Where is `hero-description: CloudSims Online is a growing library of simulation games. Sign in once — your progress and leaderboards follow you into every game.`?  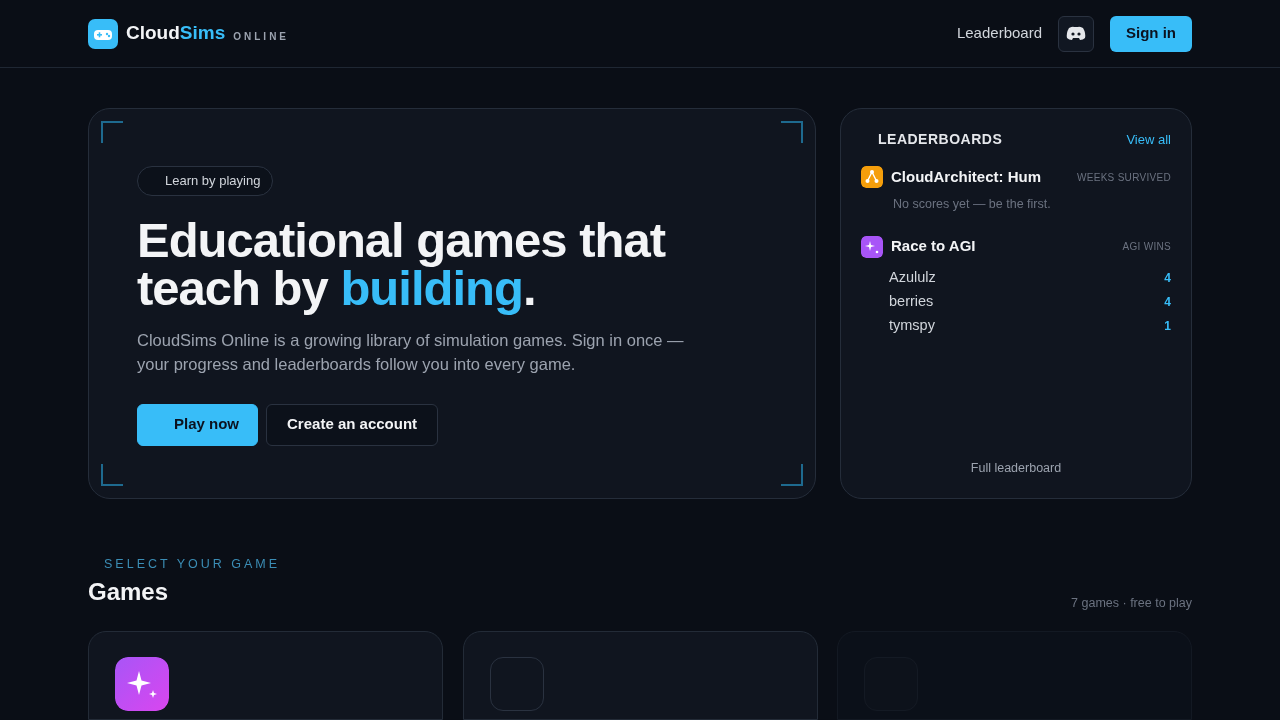 hero-description: CloudSims Online is a growing library of simulation games. Sign in once — your progress and leaderboards follow you into every game. is located at coordinates (411, 352).